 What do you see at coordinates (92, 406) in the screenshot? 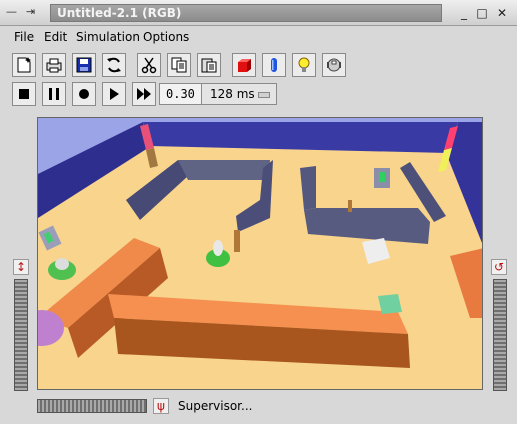
I see `zoom-slider` at bounding box center [92, 406].